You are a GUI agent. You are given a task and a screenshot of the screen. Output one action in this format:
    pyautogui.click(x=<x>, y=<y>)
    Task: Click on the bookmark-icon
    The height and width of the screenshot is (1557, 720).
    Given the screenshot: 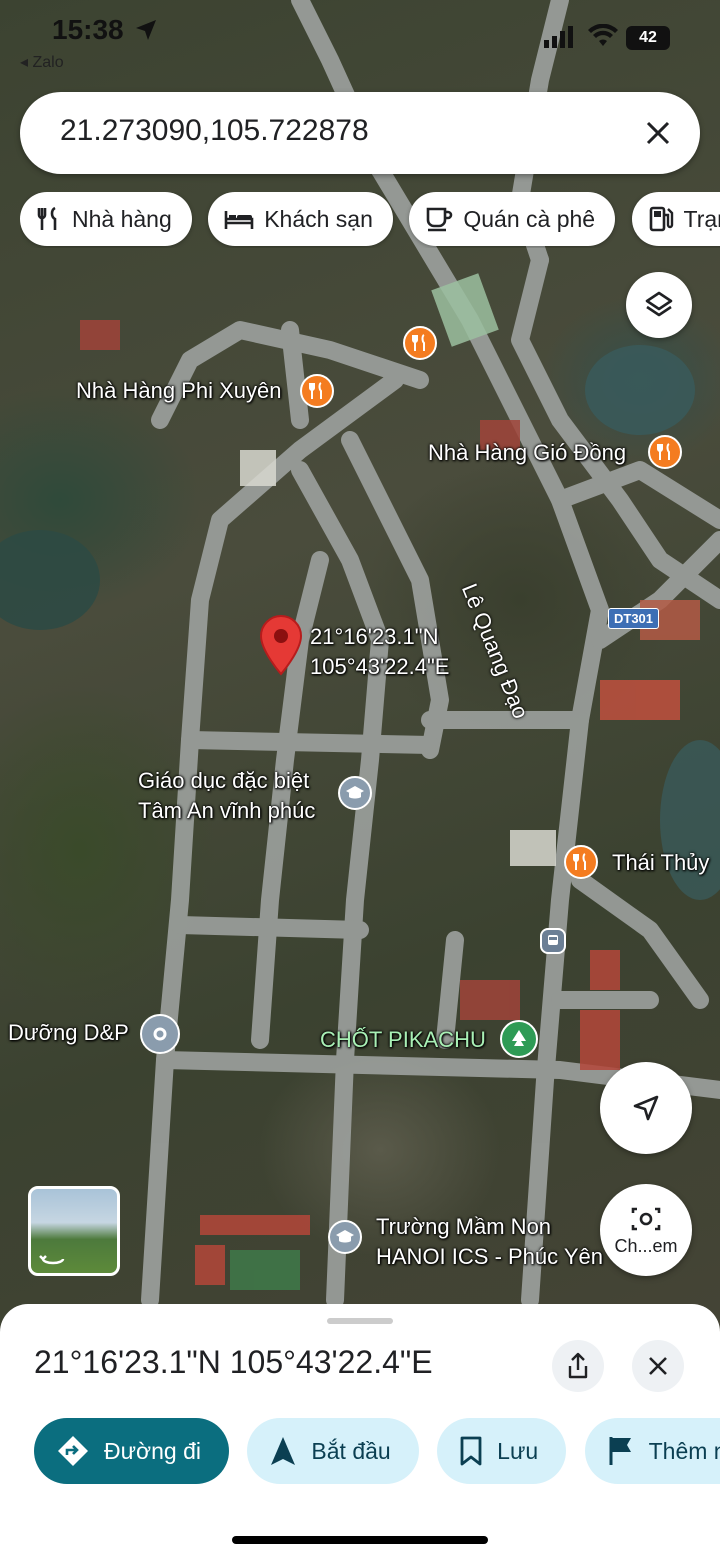 What is the action you would take?
    pyautogui.click(x=471, y=1451)
    